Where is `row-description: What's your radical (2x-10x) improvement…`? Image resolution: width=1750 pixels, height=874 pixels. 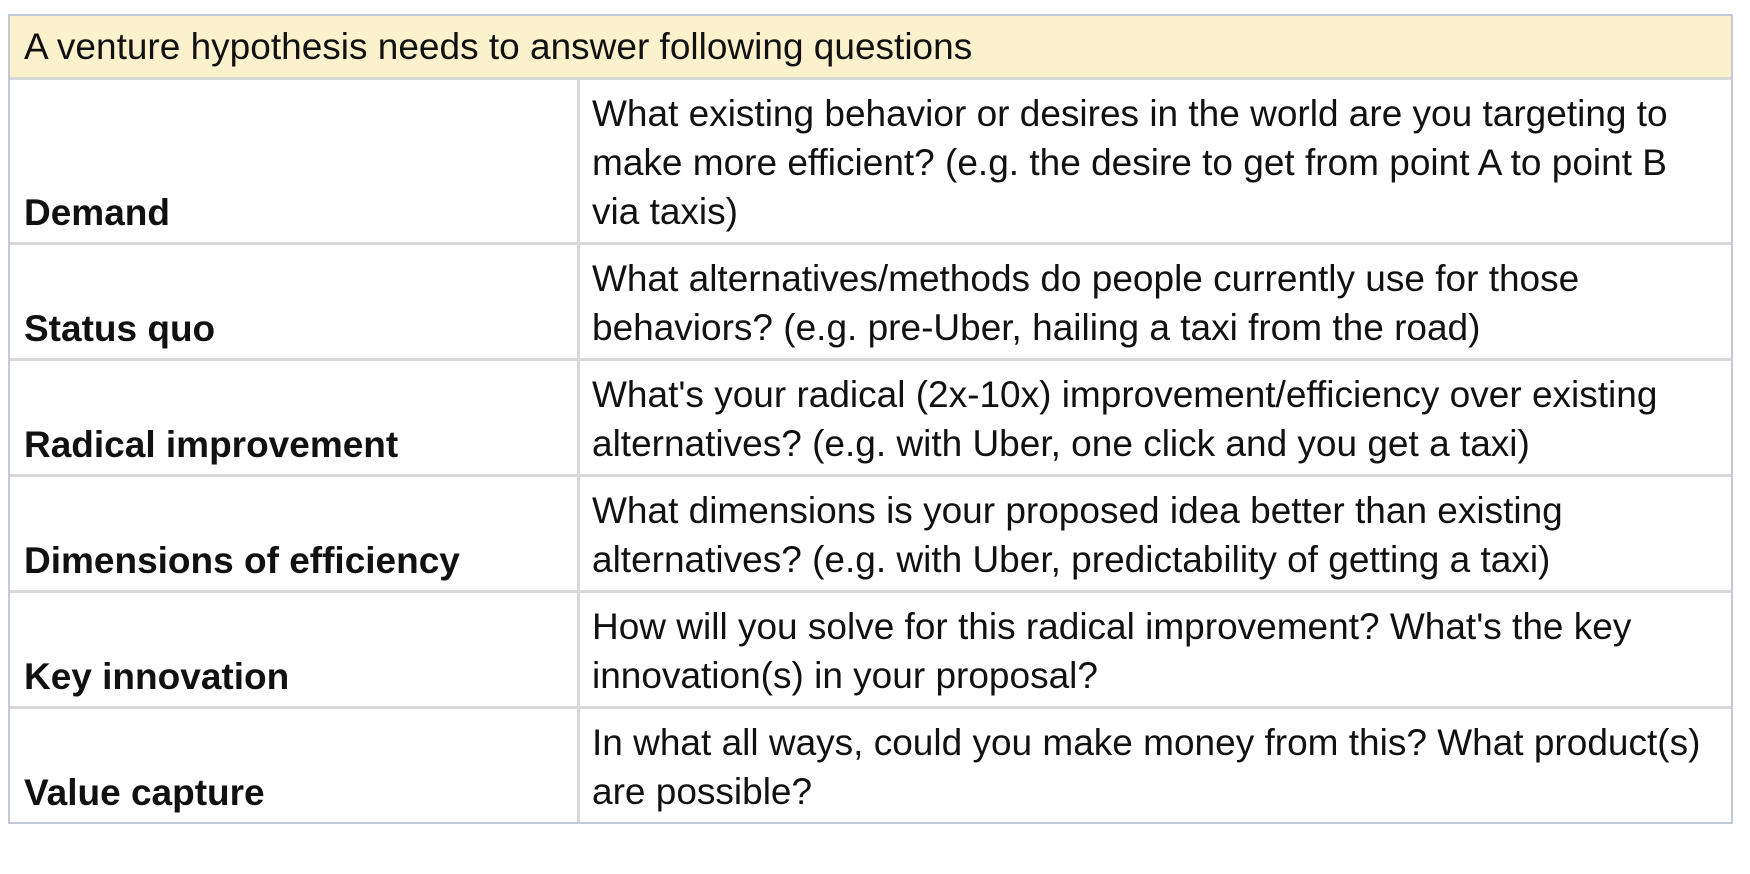
row-description: What's your radical (2x-10x) improvement… is located at coordinates (1125, 419).